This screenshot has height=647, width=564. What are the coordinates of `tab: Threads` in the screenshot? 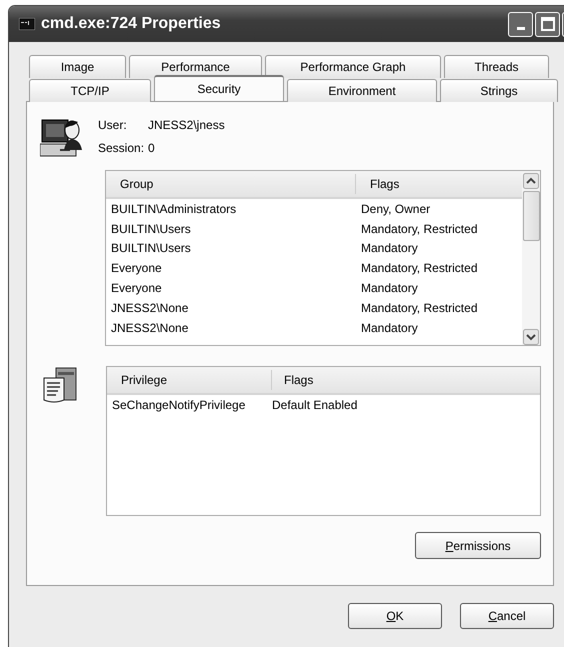 It's located at (496, 66).